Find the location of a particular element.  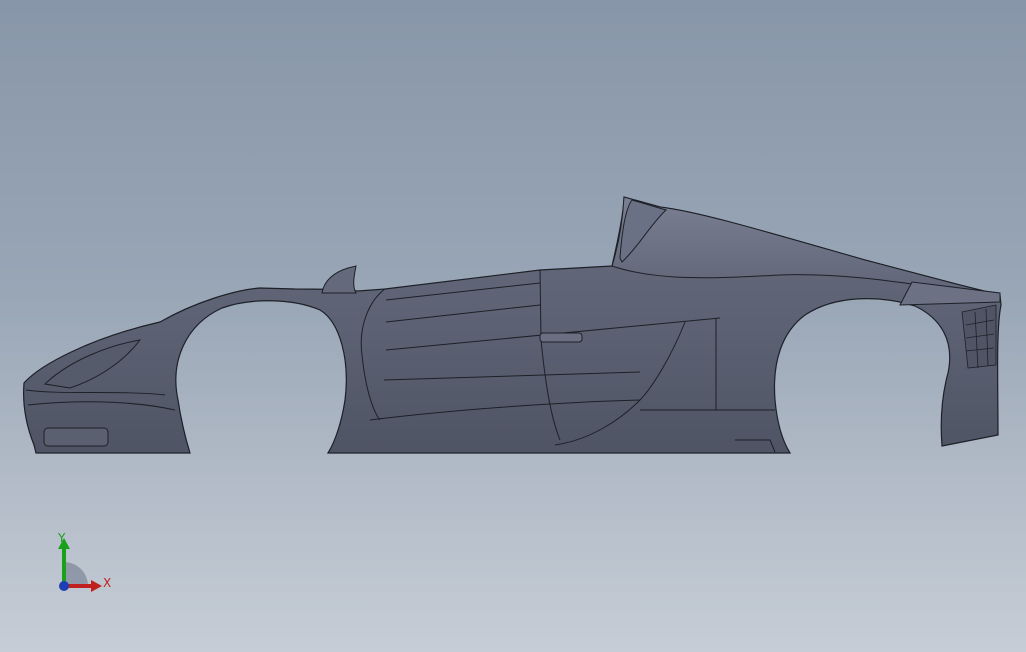

front-intake is located at coordinates (76, 437).